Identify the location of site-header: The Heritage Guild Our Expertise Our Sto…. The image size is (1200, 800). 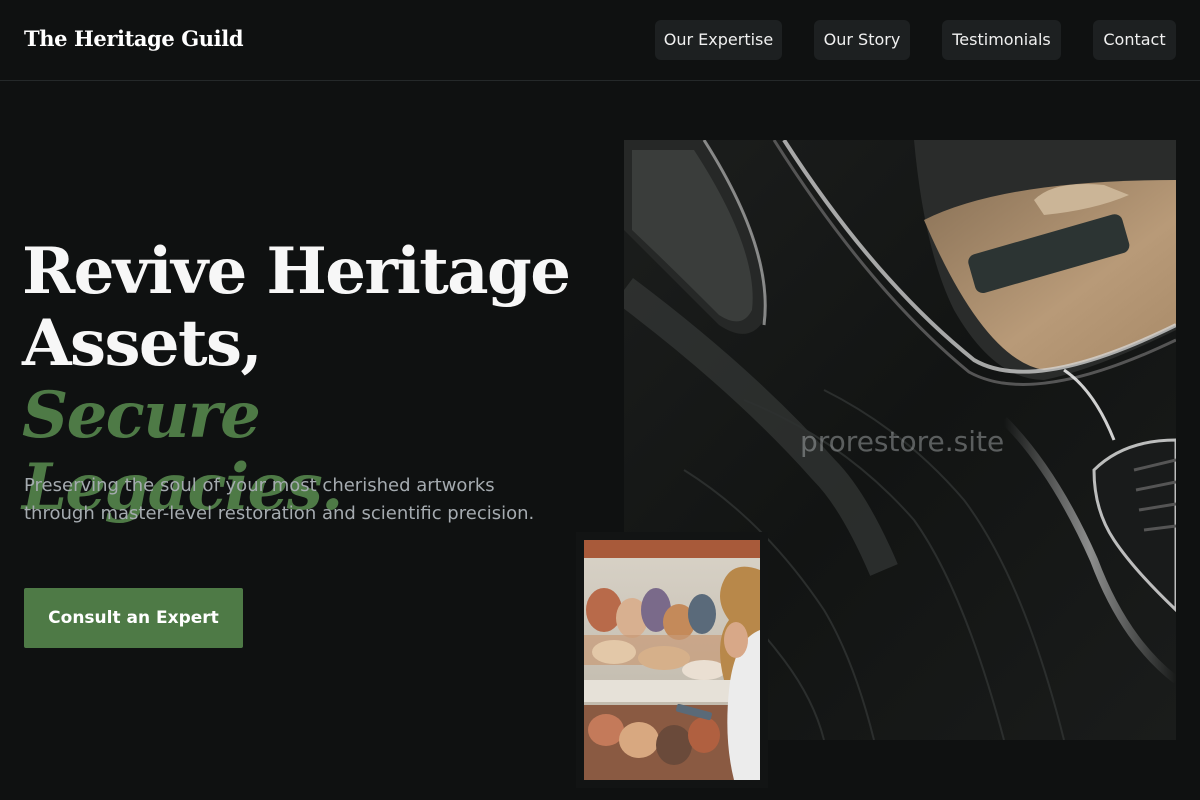
(600, 40).